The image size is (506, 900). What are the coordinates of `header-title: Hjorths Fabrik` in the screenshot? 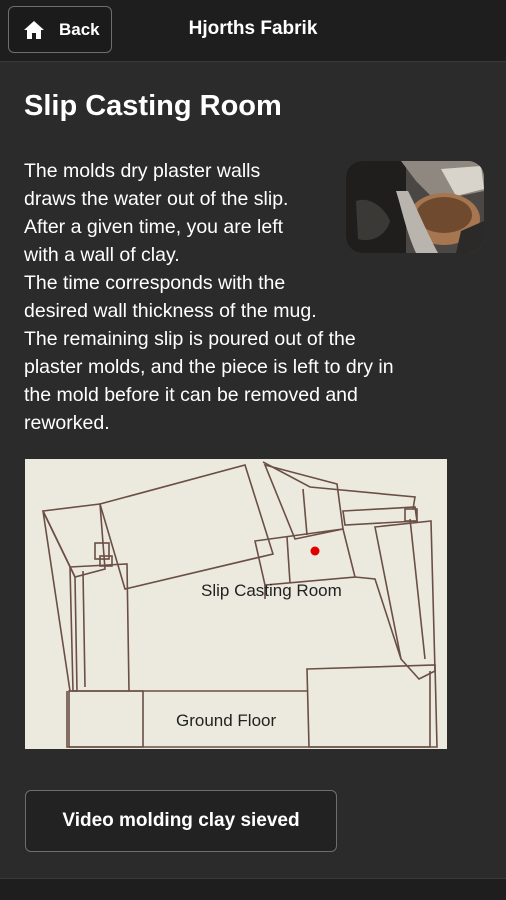 It's located at (253, 28).